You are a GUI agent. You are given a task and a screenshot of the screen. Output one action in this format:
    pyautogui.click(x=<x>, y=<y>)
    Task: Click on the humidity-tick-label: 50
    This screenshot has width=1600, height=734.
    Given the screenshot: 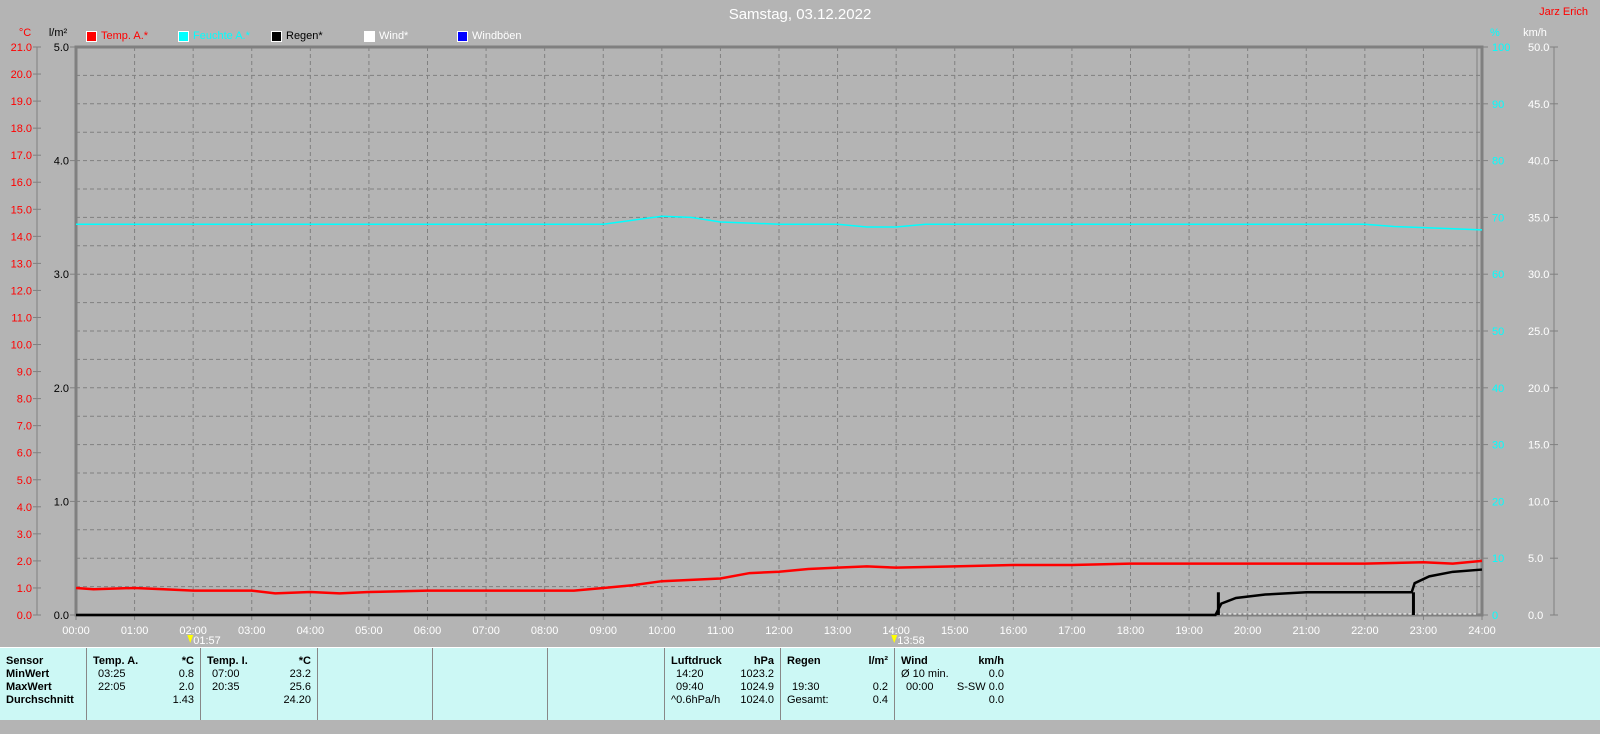 What is the action you would take?
    pyautogui.click(x=1498, y=332)
    